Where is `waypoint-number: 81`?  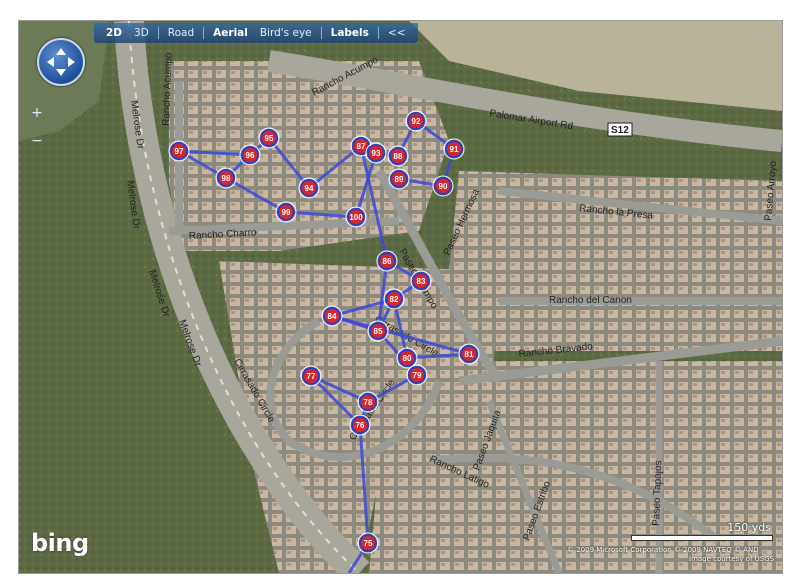 waypoint-number: 81 is located at coordinates (469, 354).